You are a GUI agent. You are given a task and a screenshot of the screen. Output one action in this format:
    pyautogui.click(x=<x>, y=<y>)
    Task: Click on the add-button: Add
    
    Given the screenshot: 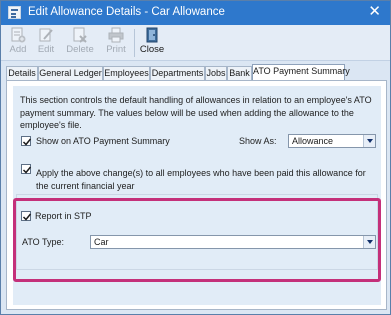 What is the action you would take?
    pyautogui.click(x=18, y=43)
    